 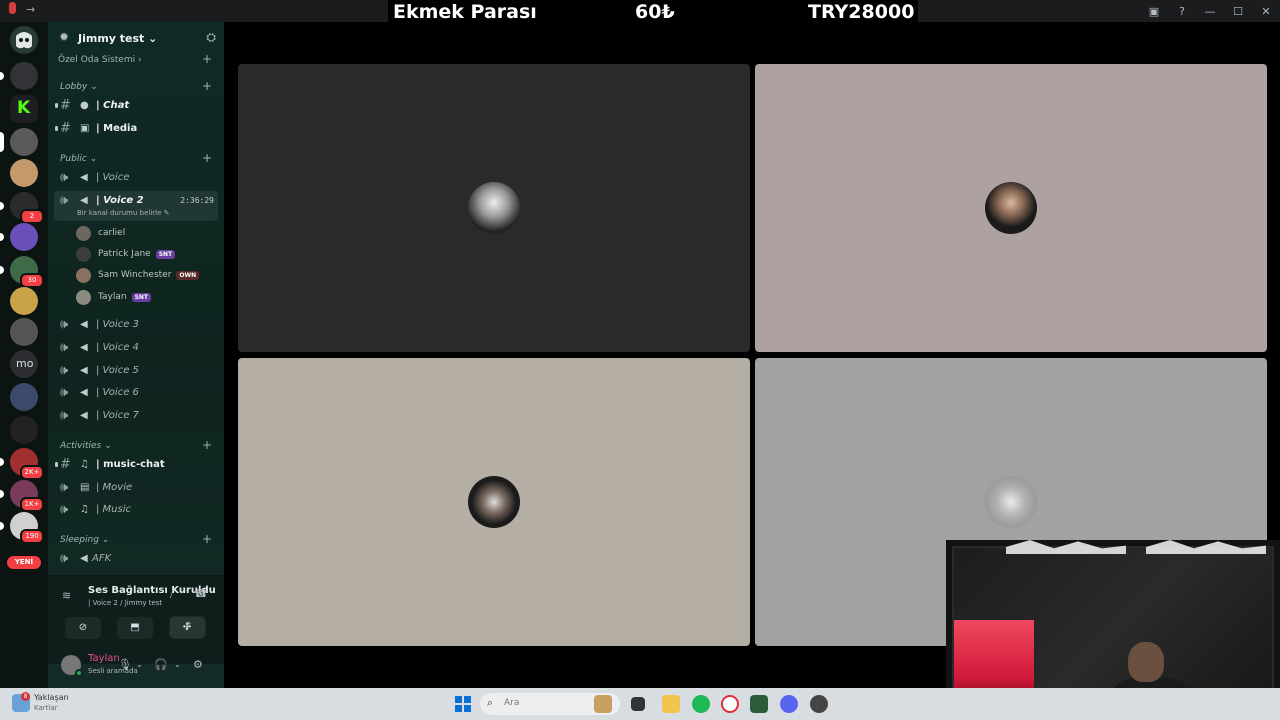 What do you see at coordinates (1146, 662) in the screenshot?
I see `person-head` at bounding box center [1146, 662].